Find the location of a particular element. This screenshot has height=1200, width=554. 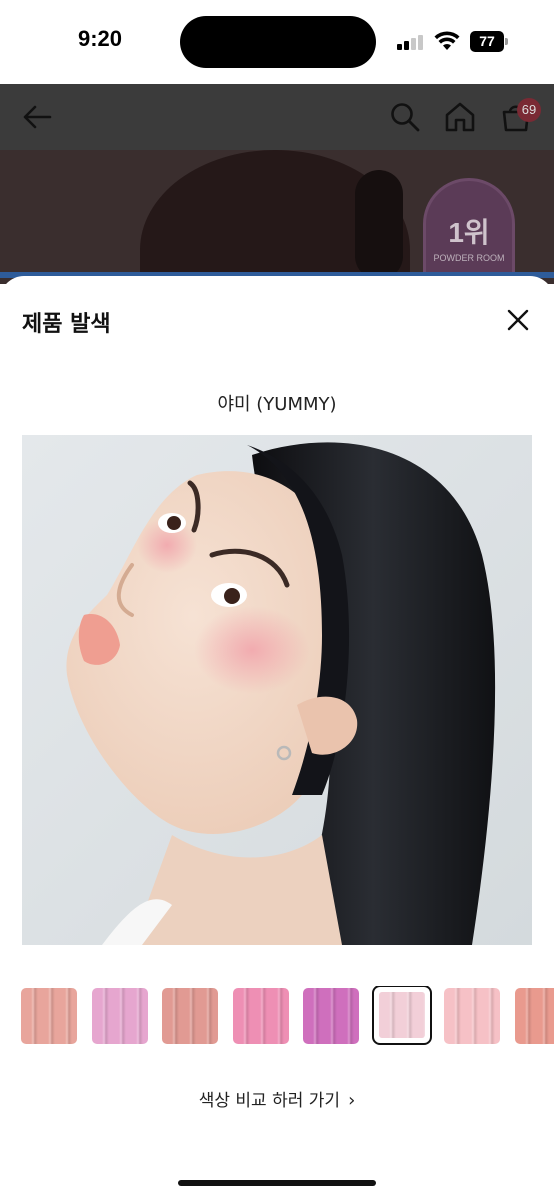

battery-level: 77 is located at coordinates (487, 41).